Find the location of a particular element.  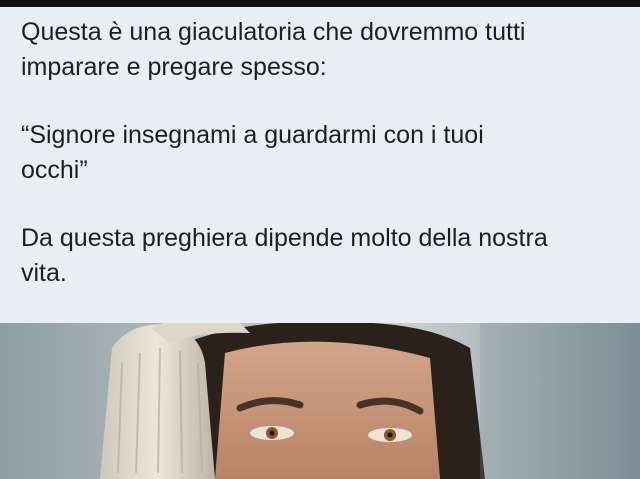

status-bar is located at coordinates (320, 3).